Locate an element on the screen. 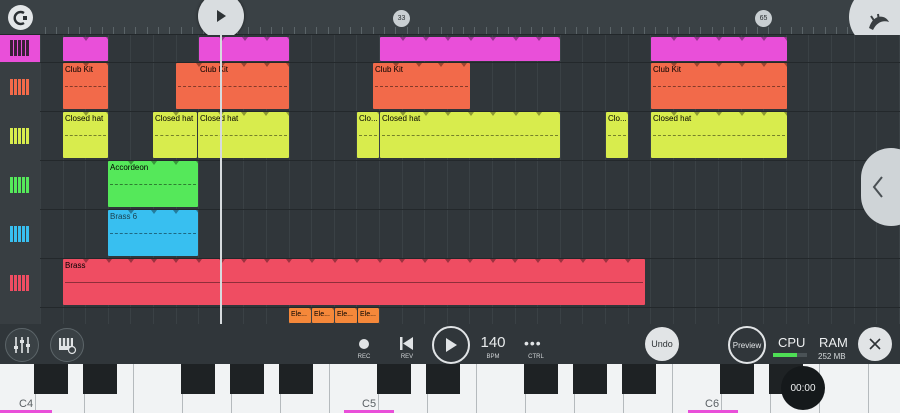 Image resolution: width=900 pixels, height=413 pixels. side-panel-toggle is located at coordinates (880, 187).